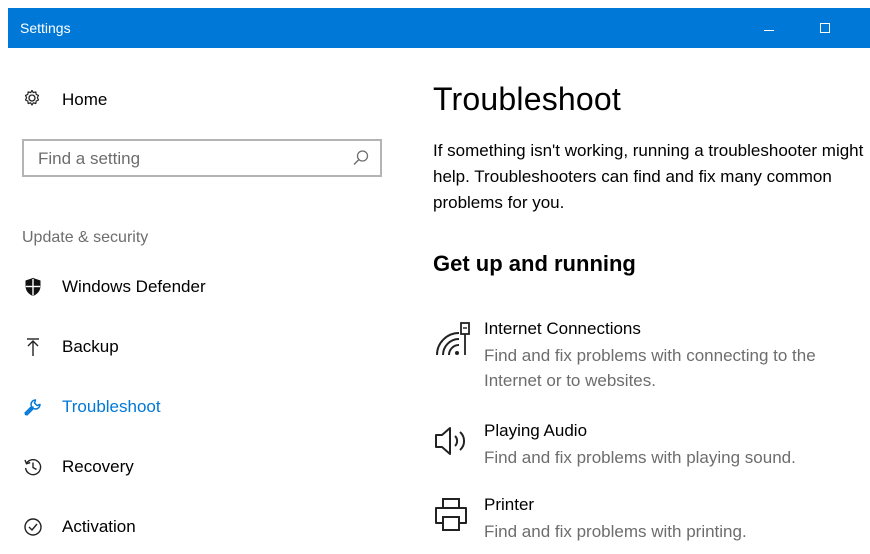  Describe the element at coordinates (90, 346) in the screenshot. I see `sidebar-item-label: Backup` at that location.